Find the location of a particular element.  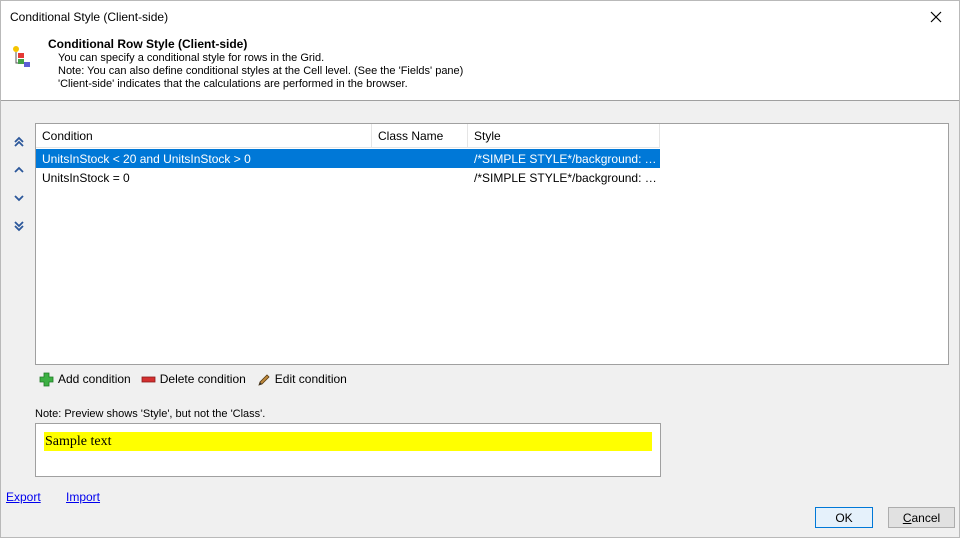

column-header-style: Style is located at coordinates (564, 136).